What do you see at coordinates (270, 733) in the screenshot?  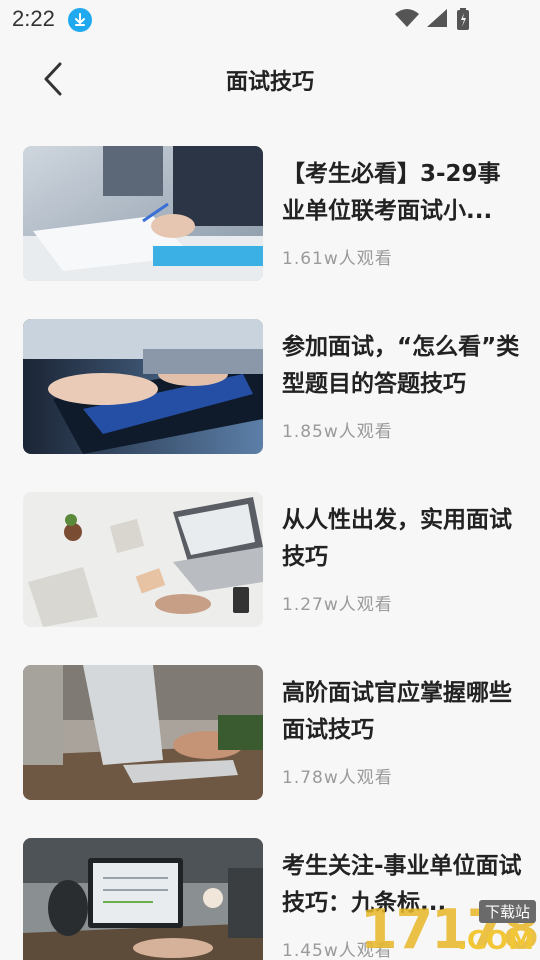 I see `article-item: 高阶面试官应掌握哪些面试技巧 1.78w人观看` at bounding box center [270, 733].